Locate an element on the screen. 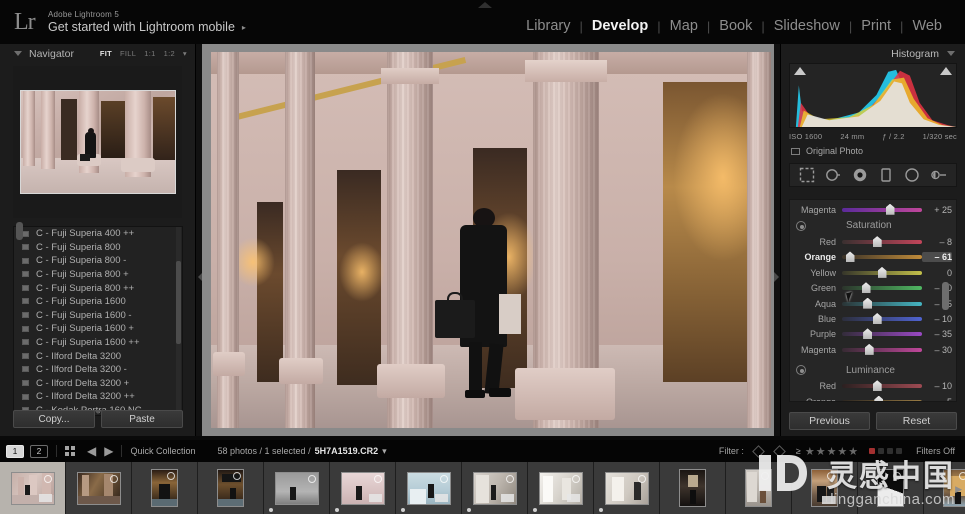 This screenshot has height=514, width=965. list-item: C - Fuji Superia 1600 ++ is located at coordinates (98, 343).